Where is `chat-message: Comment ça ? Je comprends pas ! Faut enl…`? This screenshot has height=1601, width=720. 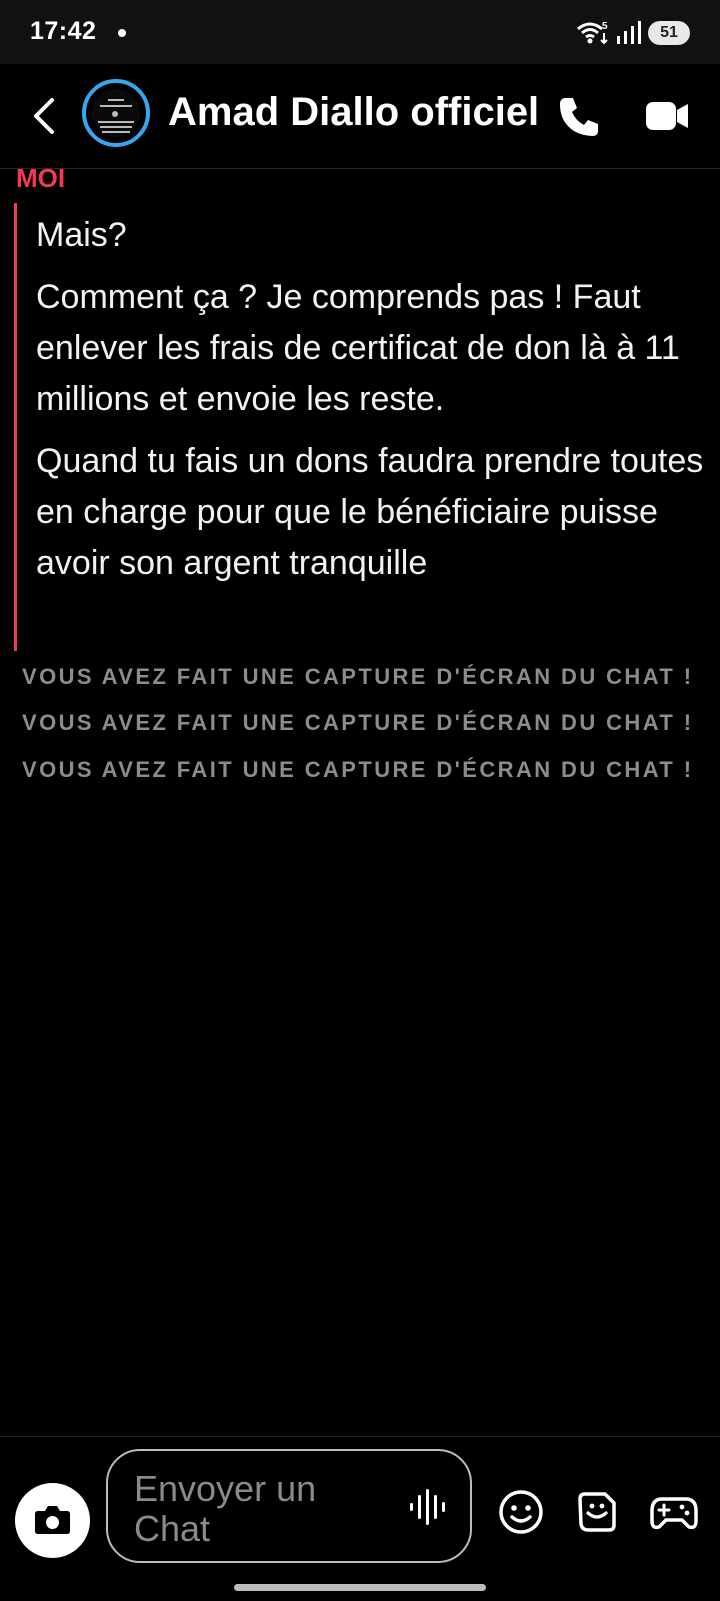
chat-message: Comment ça ? Je comprends pas ! Faut enl… is located at coordinates (374, 348).